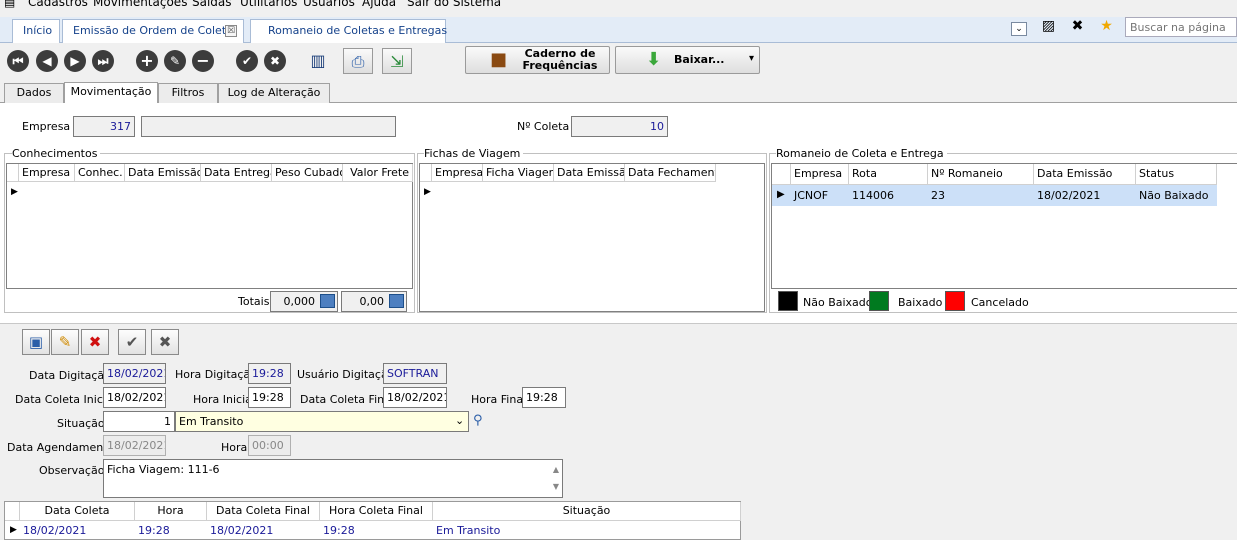 The image size is (1237, 540). What do you see at coordinates (58, 4) in the screenshot?
I see `menu-cadastros: Cadastros` at bounding box center [58, 4].